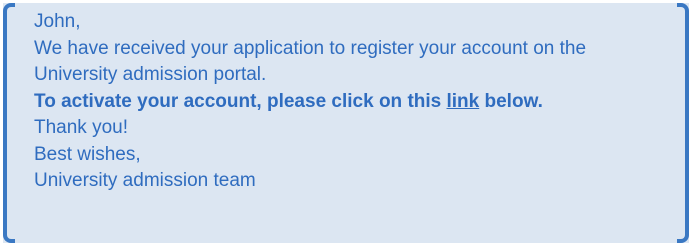 This screenshot has height=246, width=692. What do you see at coordinates (683, 123) in the screenshot?
I see `right-bracket-border` at bounding box center [683, 123].